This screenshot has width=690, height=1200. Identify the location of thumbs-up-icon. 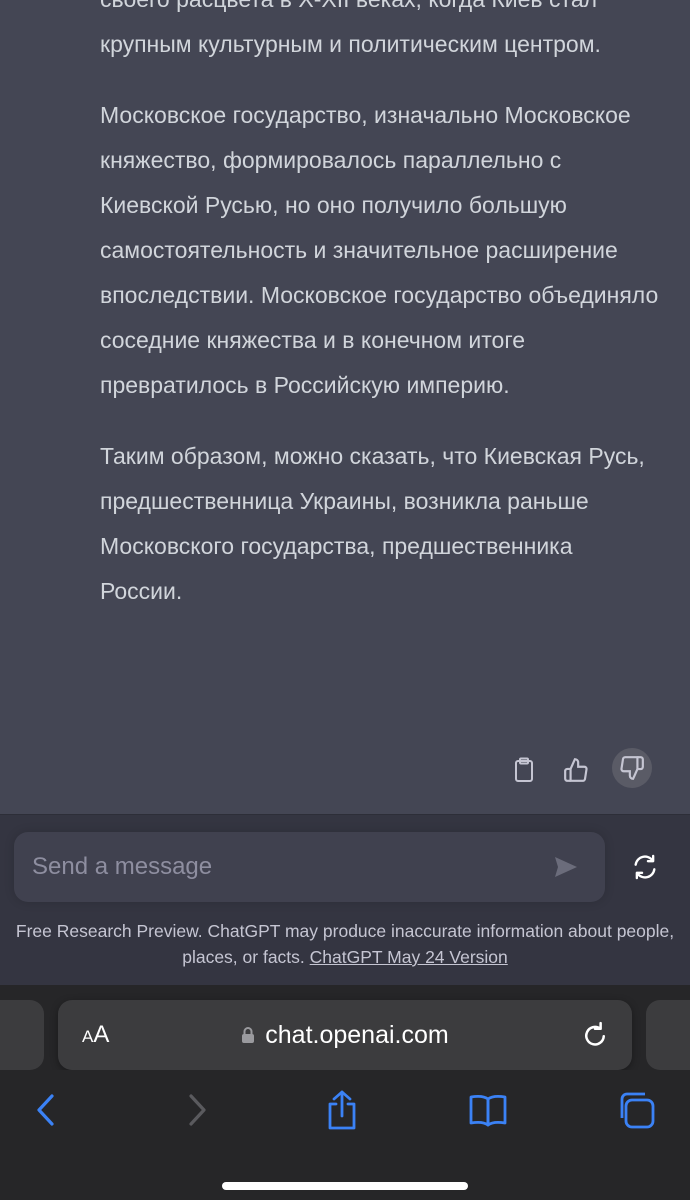
(576, 770).